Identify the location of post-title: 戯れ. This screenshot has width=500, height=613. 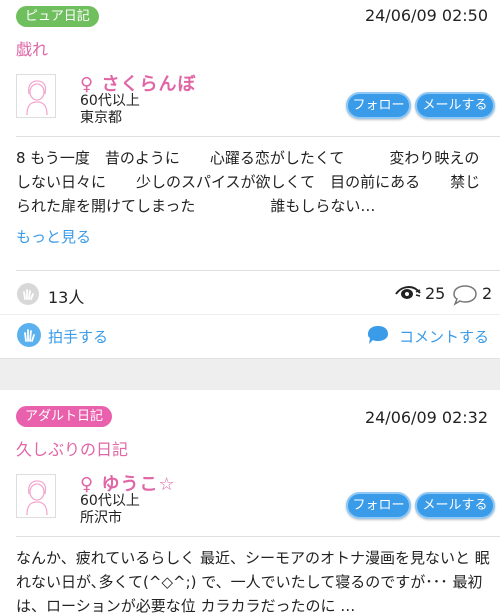
(32, 48).